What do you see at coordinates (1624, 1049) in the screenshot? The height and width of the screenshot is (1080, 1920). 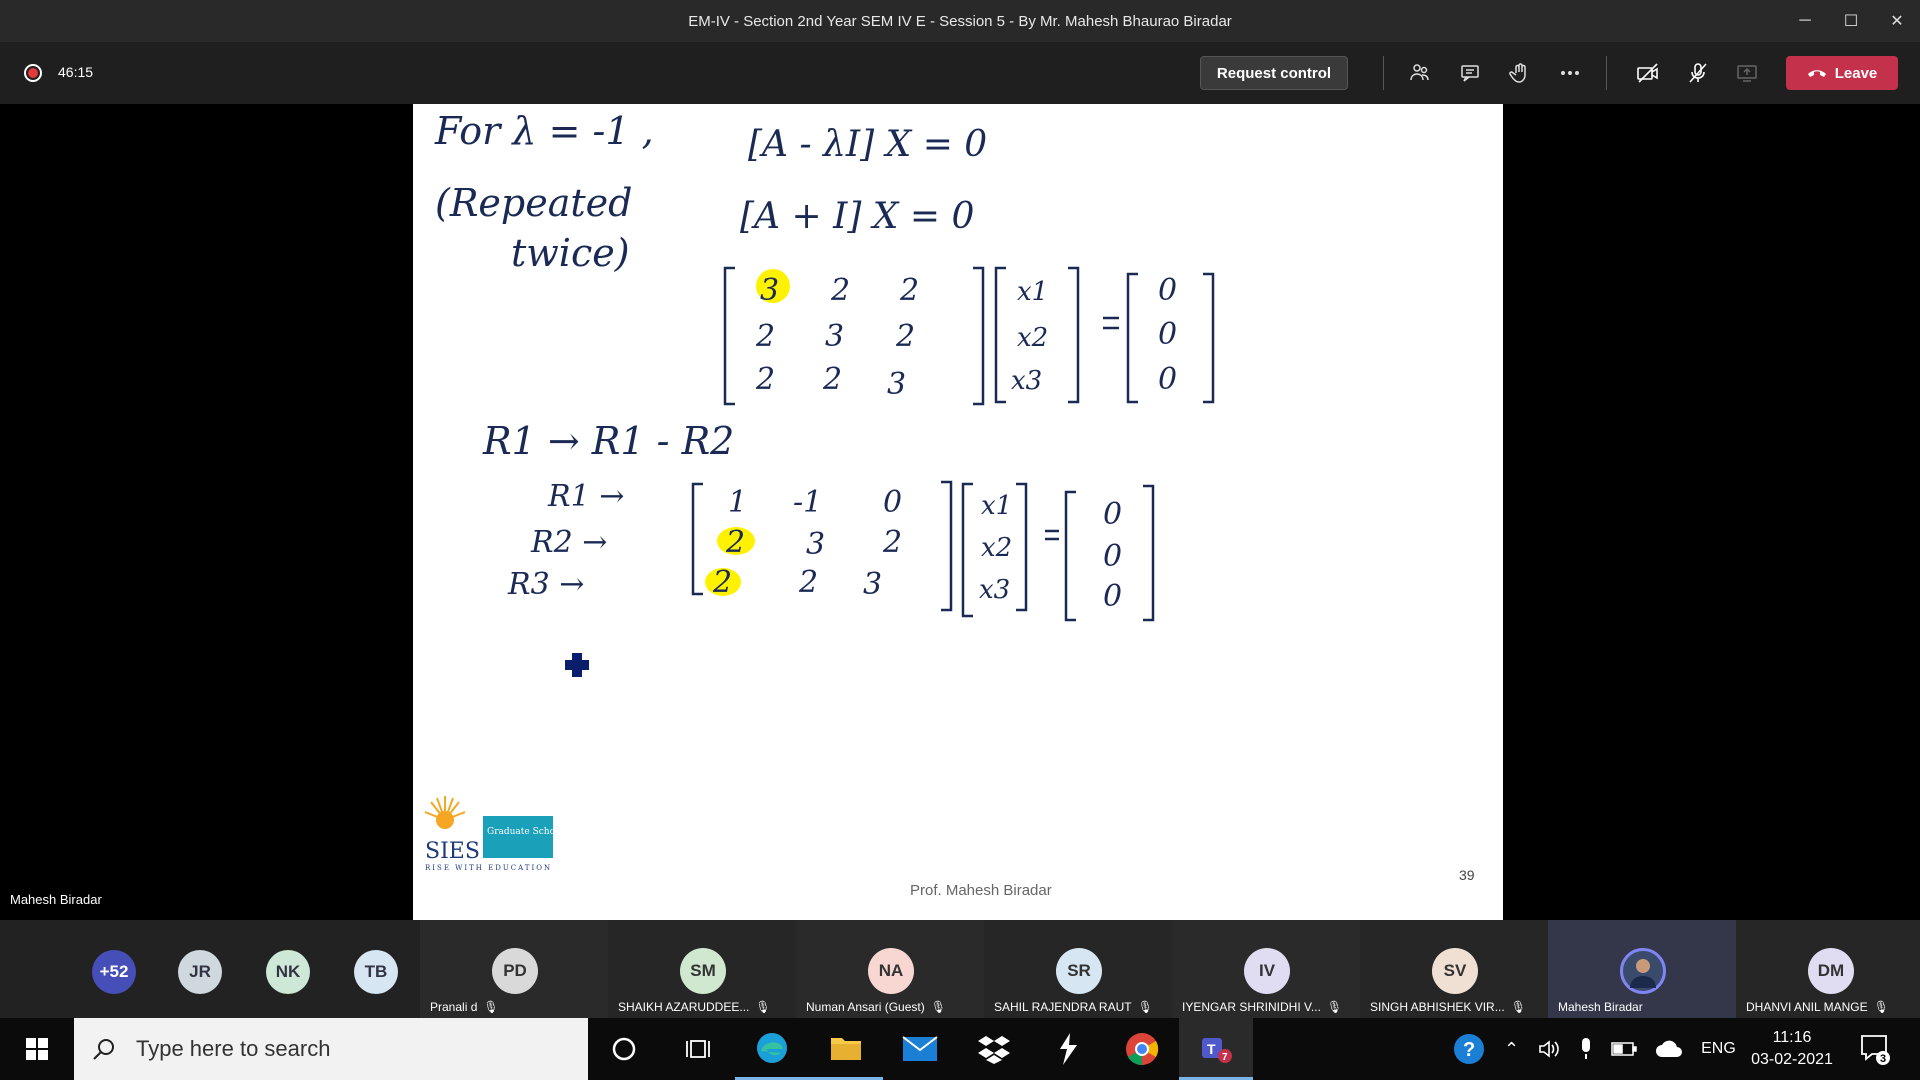 I see `battery-icon` at bounding box center [1624, 1049].